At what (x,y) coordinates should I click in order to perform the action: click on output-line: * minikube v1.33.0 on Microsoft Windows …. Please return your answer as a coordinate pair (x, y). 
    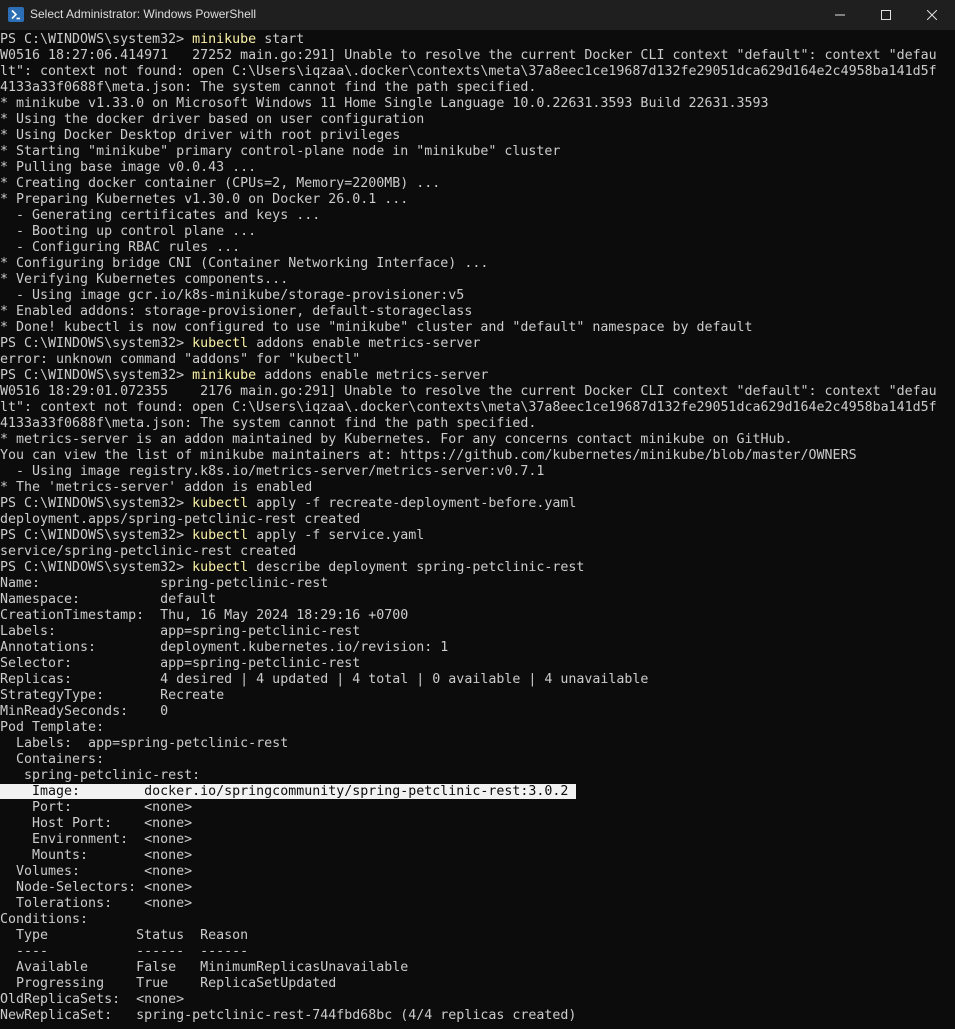
    Looking at the image, I should click on (384, 103).